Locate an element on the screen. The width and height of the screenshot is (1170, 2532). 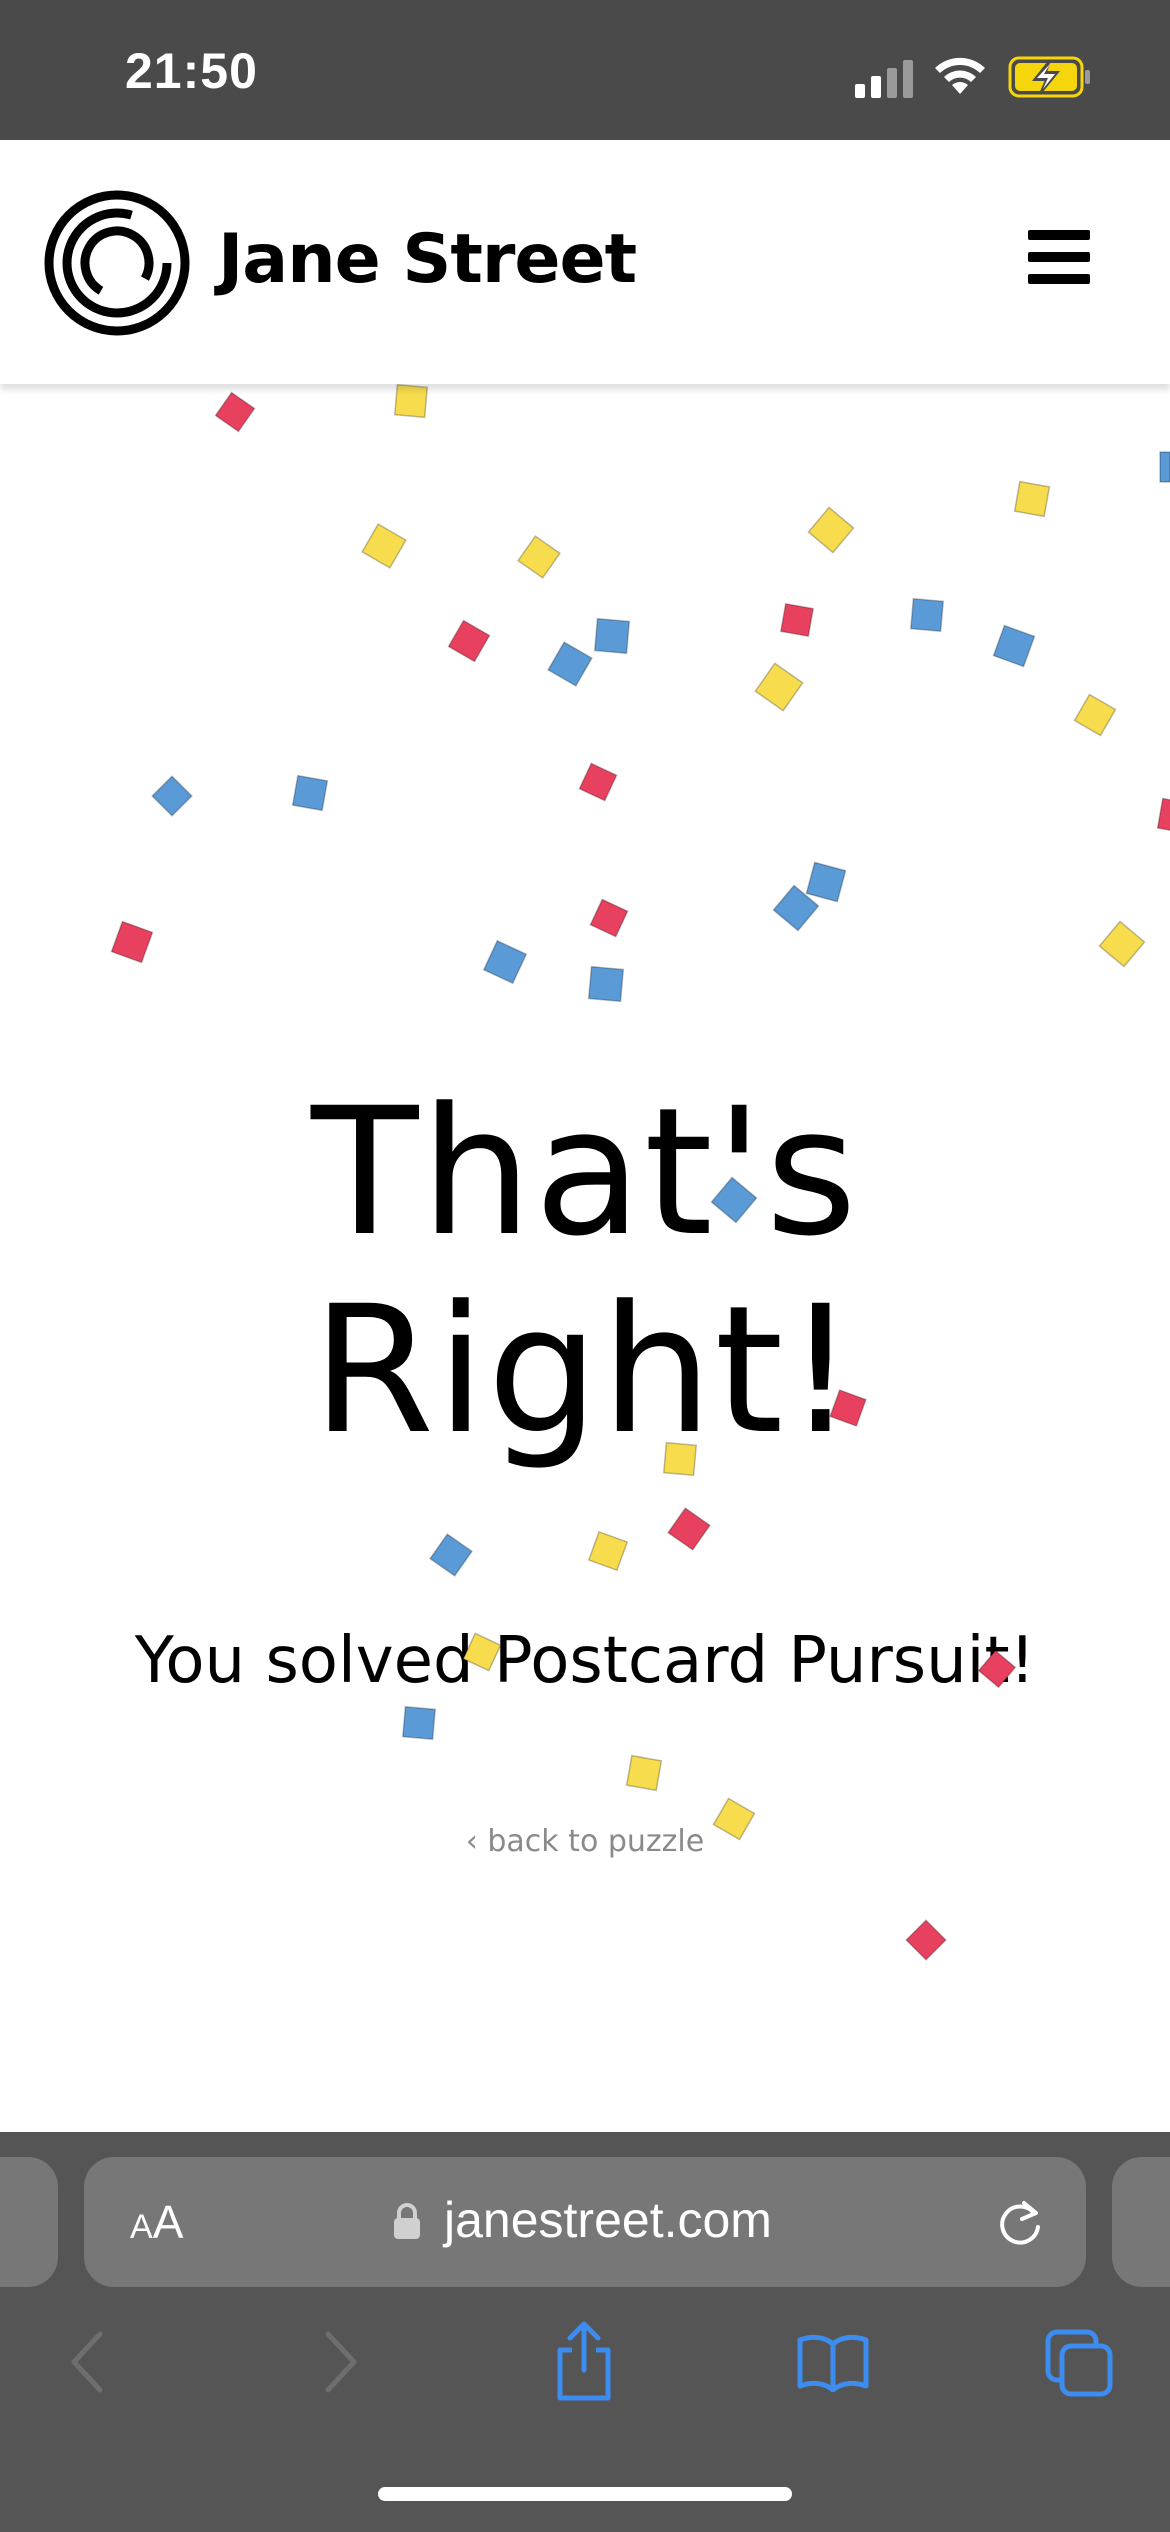
reload-icon is located at coordinates (1020, 2222).